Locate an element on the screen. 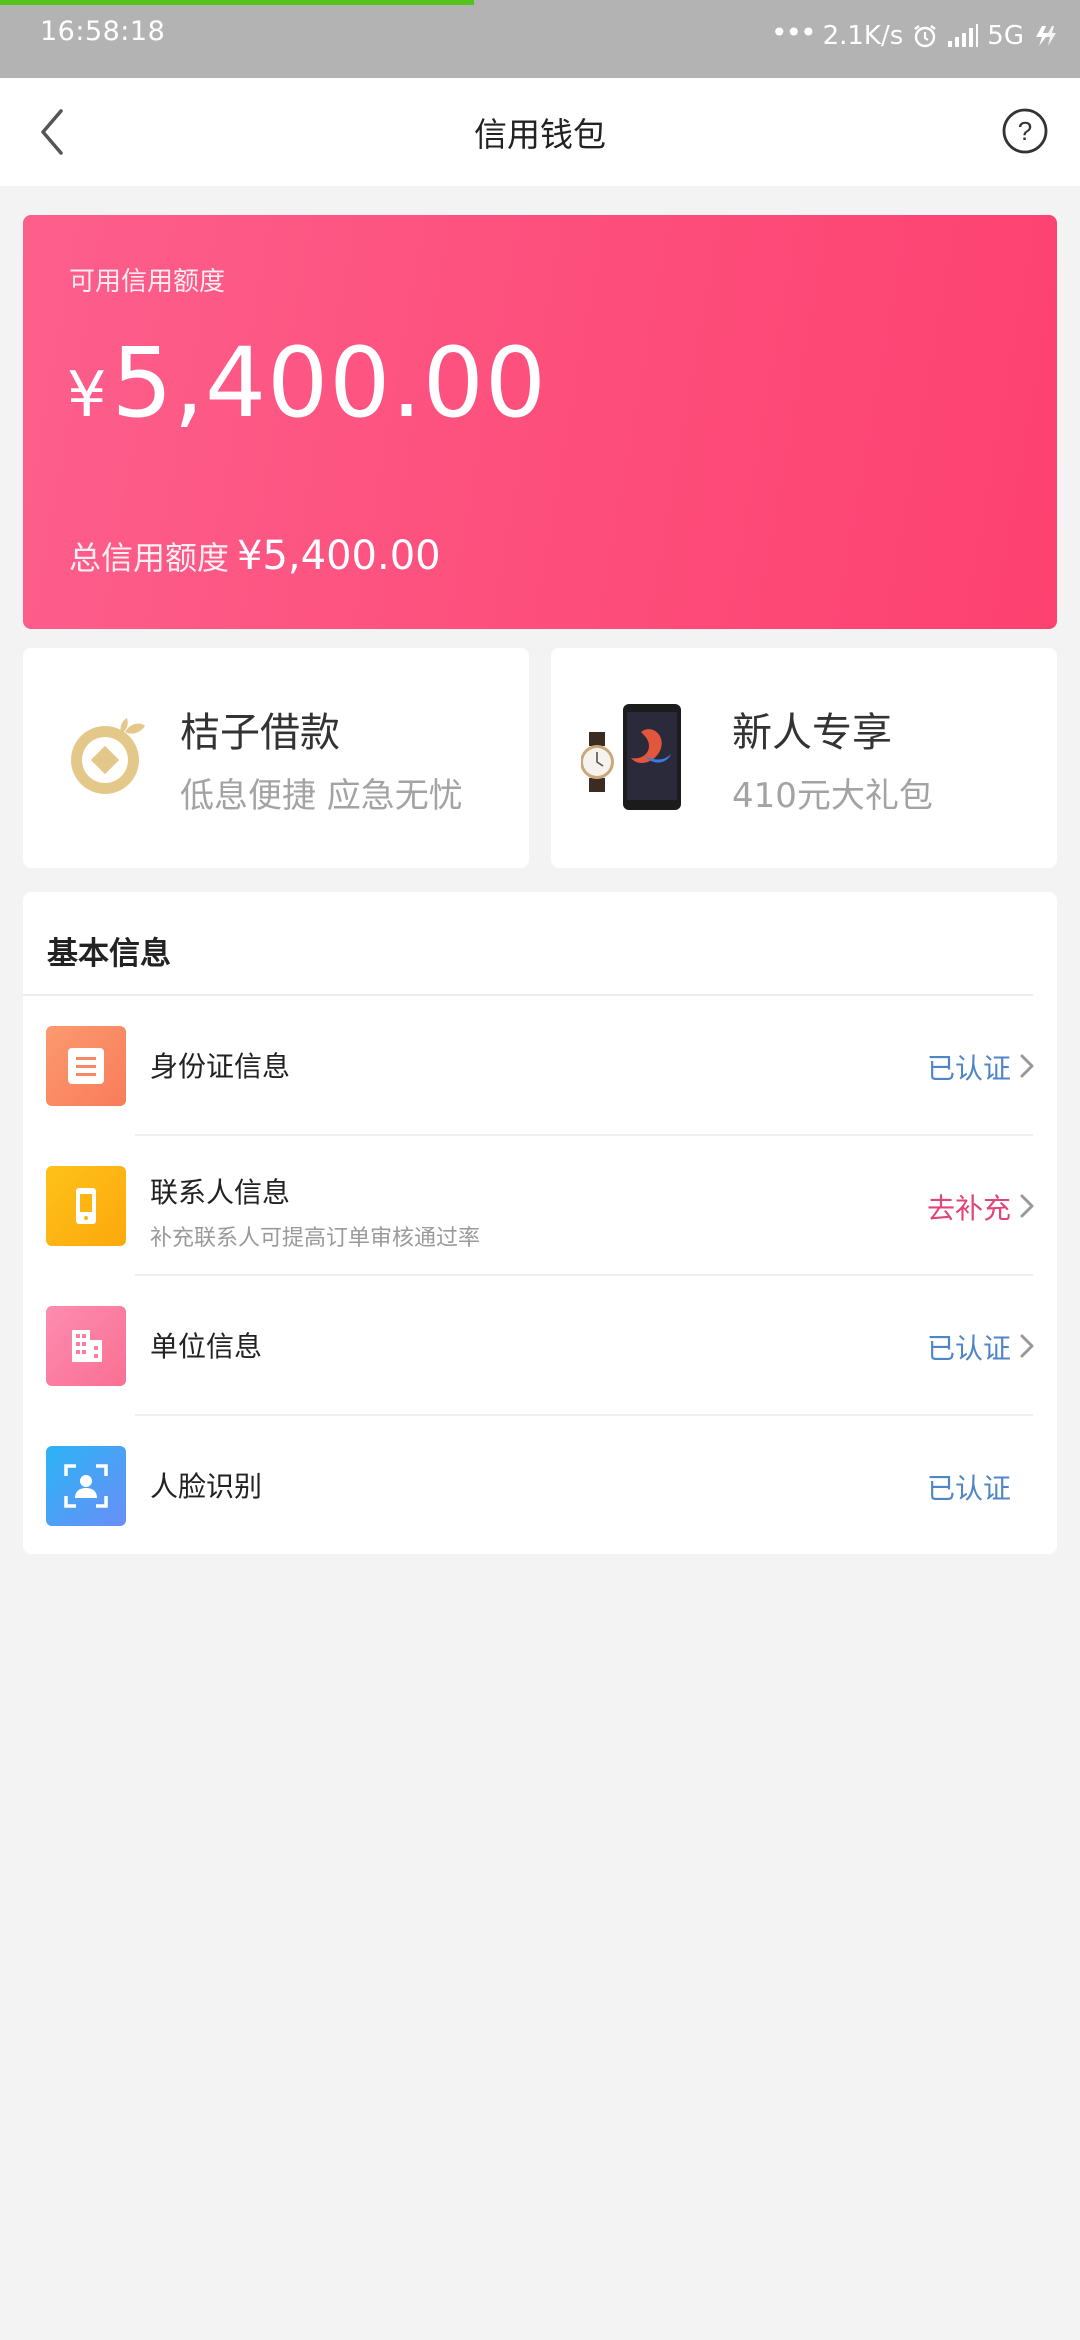  info-row-contacts: 联系人信息 补充联系人可提高订单审核通过率 去补充 is located at coordinates (540, 1206).